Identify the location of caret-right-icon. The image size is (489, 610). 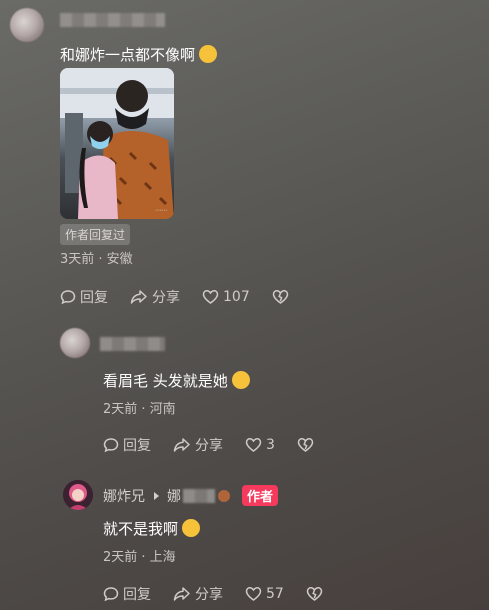
(156, 495).